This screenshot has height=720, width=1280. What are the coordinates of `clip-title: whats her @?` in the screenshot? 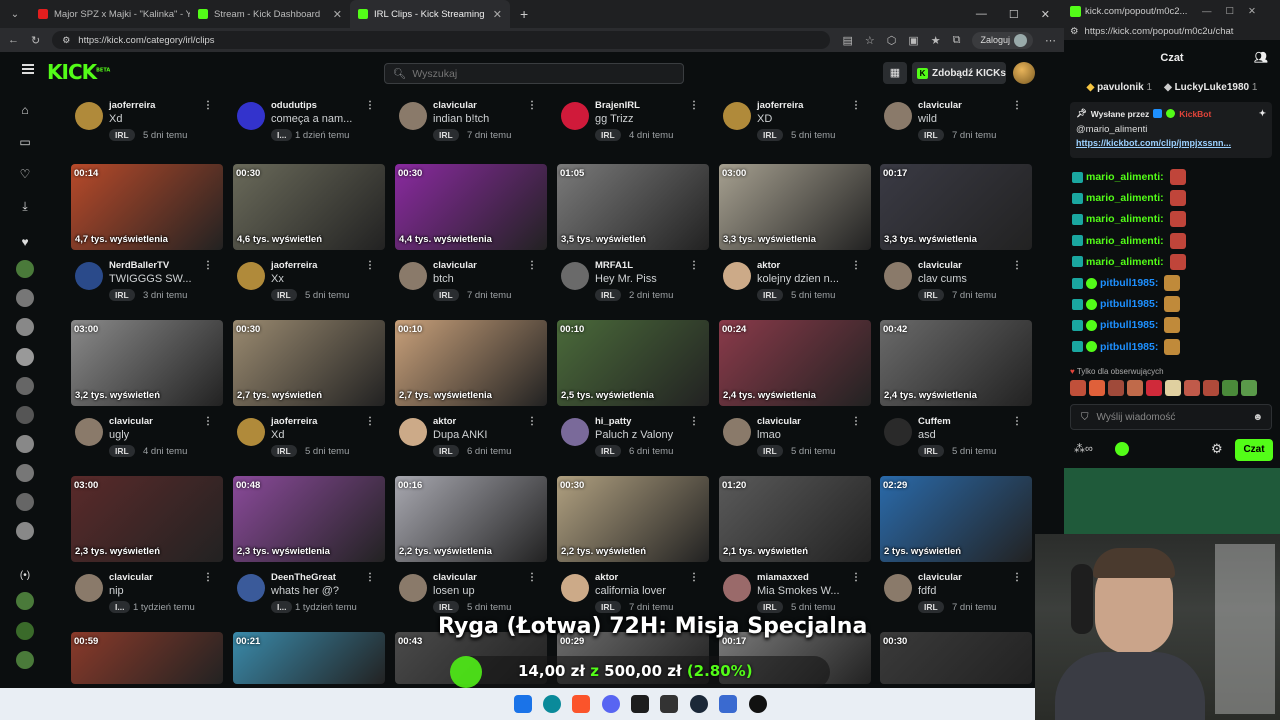 It's located at (321, 591).